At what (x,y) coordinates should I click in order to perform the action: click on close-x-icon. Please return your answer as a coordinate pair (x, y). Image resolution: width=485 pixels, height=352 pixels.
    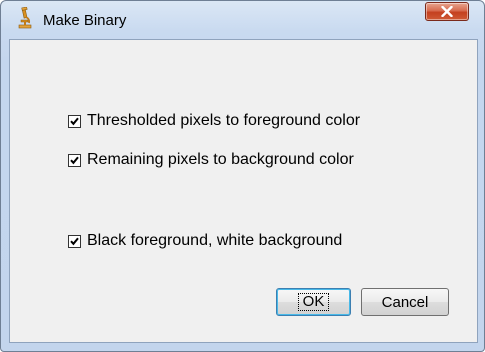
    Looking at the image, I should click on (447, 11).